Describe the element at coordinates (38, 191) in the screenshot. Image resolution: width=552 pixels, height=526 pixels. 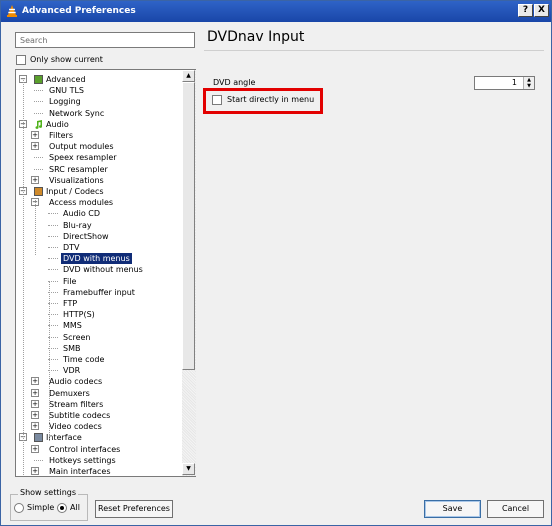
I see `input-codecs-icon` at that location.